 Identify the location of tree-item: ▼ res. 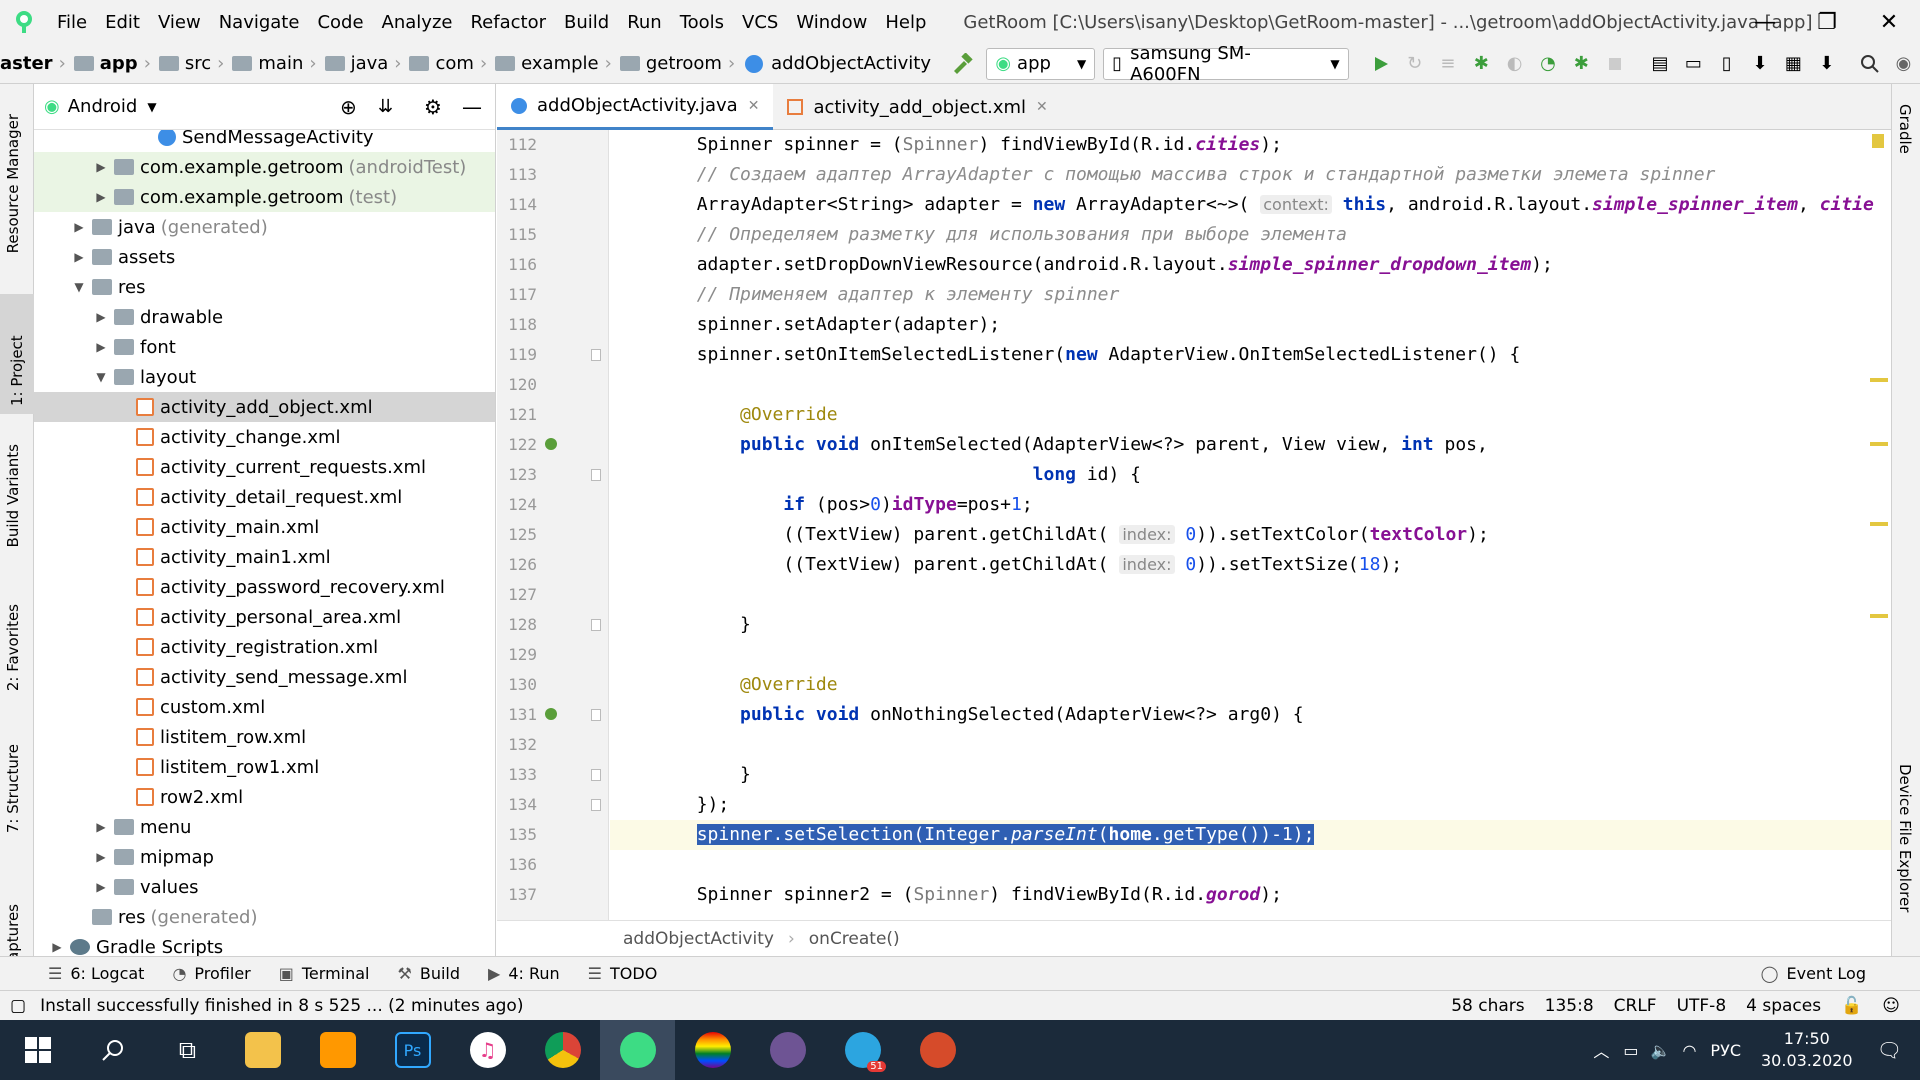
(264, 287).